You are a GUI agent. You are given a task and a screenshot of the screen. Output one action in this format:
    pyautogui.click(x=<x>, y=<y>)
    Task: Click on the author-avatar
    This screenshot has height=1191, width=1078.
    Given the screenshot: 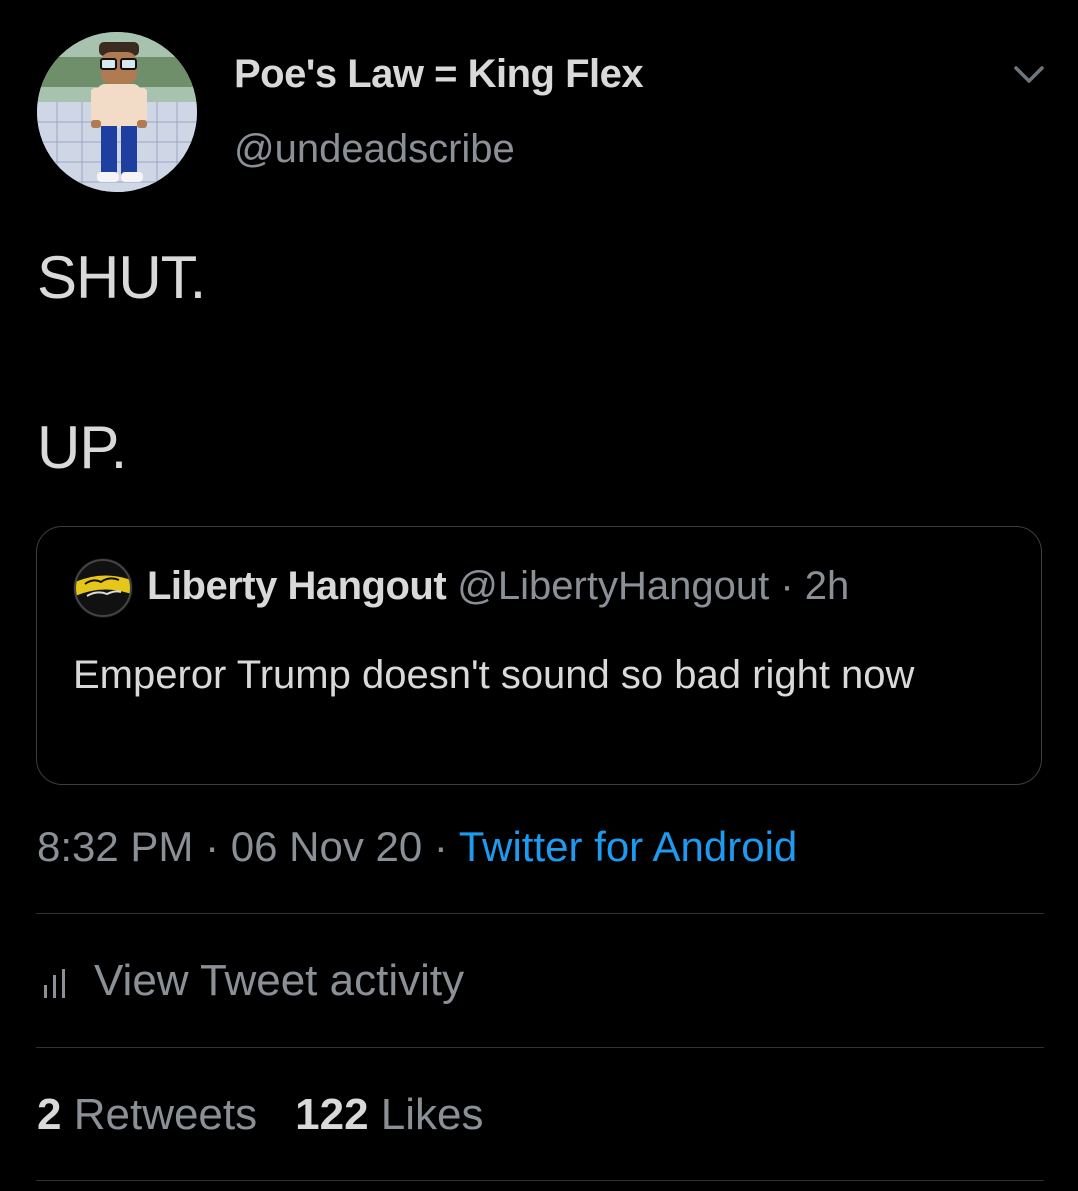 What is the action you would take?
    pyautogui.click(x=117, y=112)
    